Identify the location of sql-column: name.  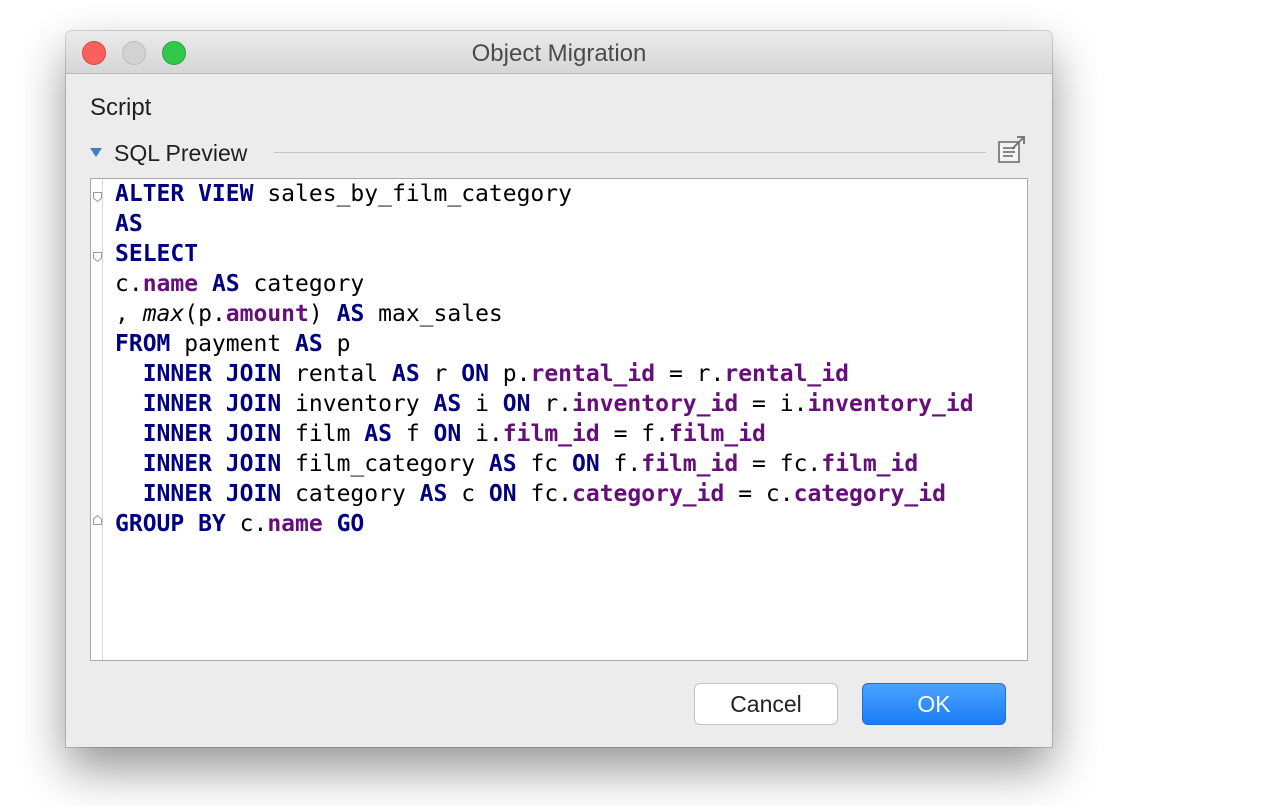
(295, 524).